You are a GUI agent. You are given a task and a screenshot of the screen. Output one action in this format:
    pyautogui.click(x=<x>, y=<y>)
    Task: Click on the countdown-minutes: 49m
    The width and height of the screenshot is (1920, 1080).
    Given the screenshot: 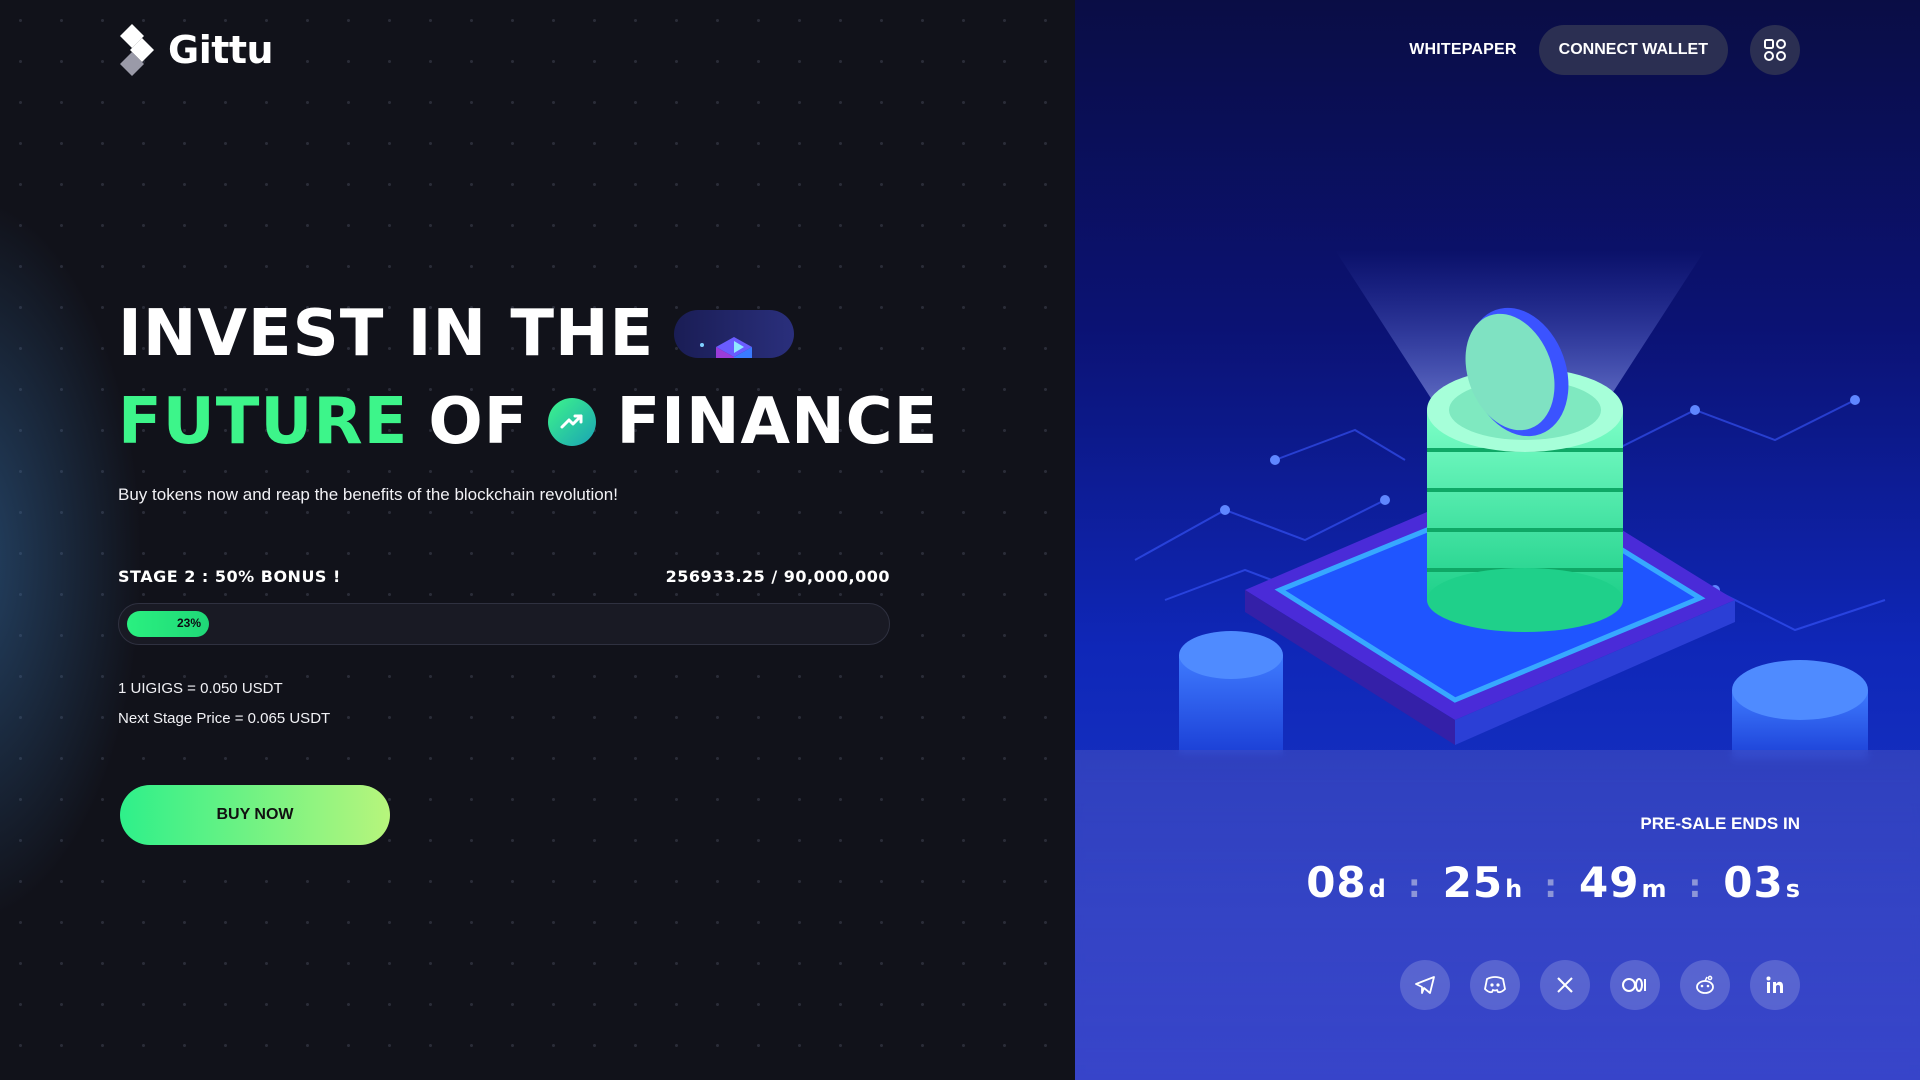 What is the action you would take?
    pyautogui.click(x=1622, y=882)
    